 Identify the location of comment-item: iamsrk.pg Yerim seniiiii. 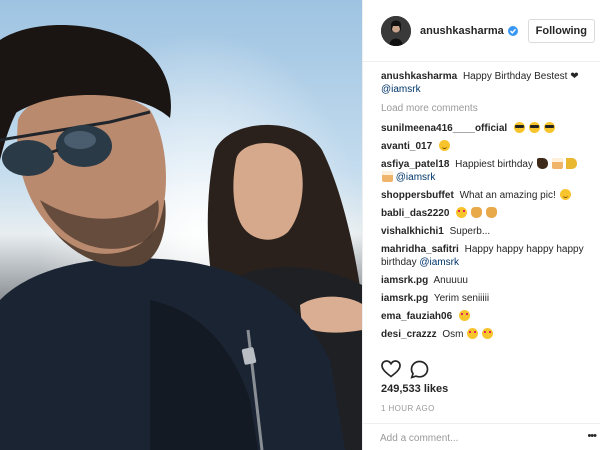
(483, 298).